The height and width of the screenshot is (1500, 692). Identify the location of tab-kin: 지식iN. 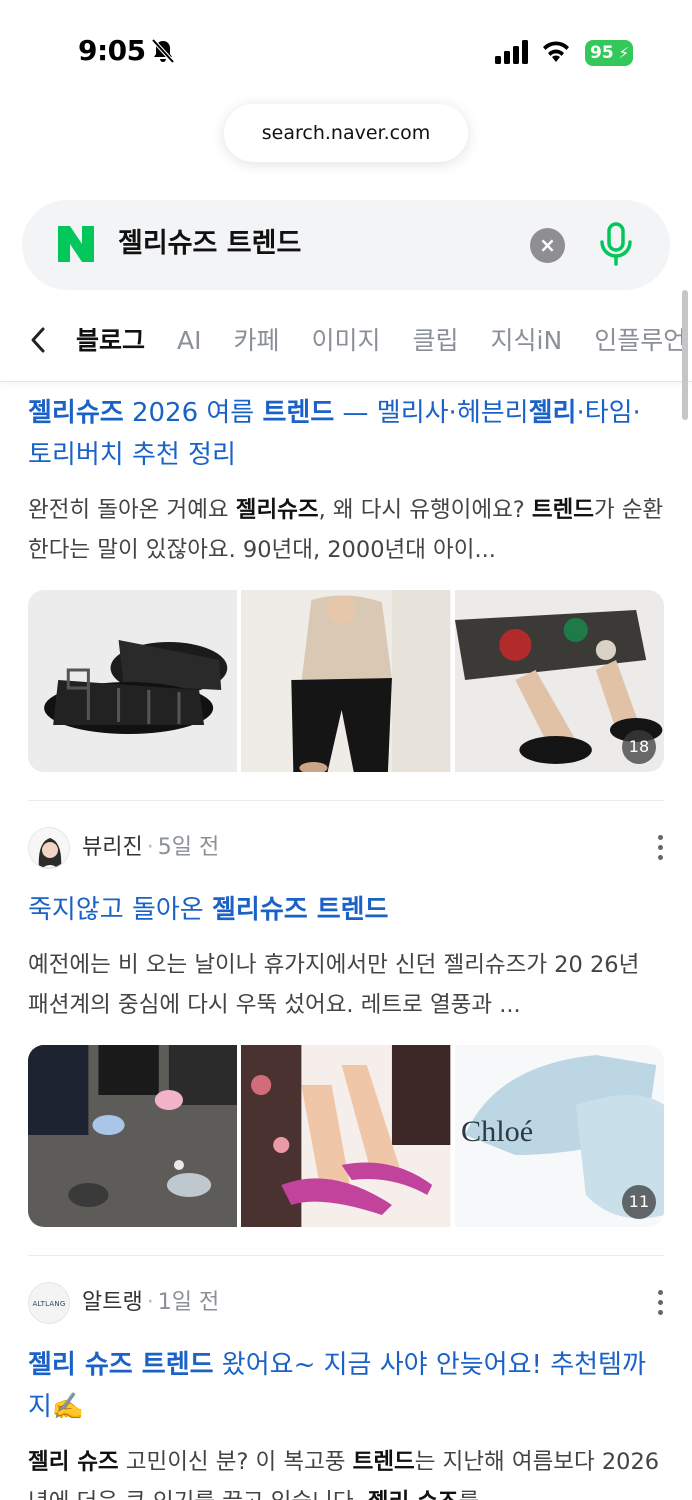
(527, 341).